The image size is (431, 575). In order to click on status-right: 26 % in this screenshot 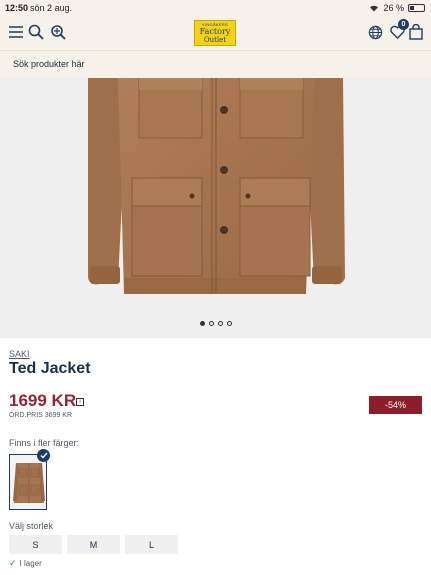, I will do `click(397, 8)`.